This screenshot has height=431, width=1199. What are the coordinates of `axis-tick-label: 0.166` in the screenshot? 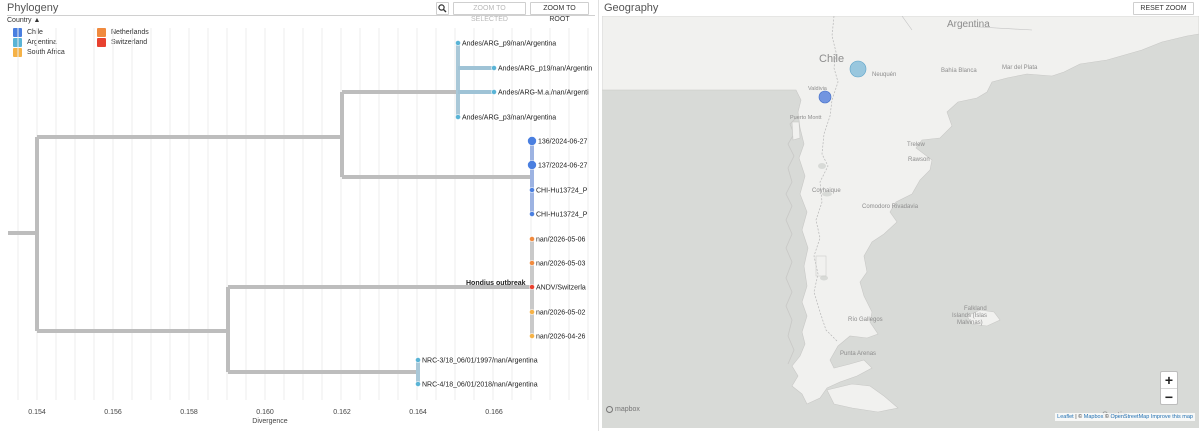 It's located at (494, 412).